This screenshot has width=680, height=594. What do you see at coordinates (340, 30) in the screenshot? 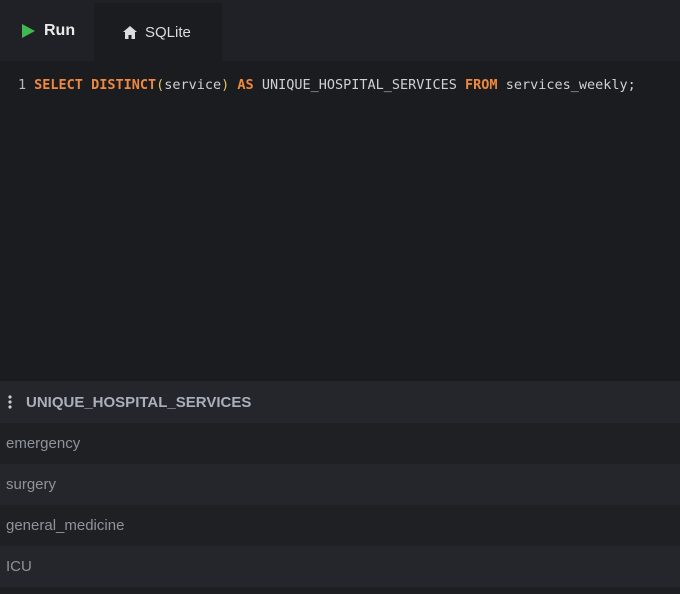
I see `toolbar: Run SQLite` at bounding box center [340, 30].